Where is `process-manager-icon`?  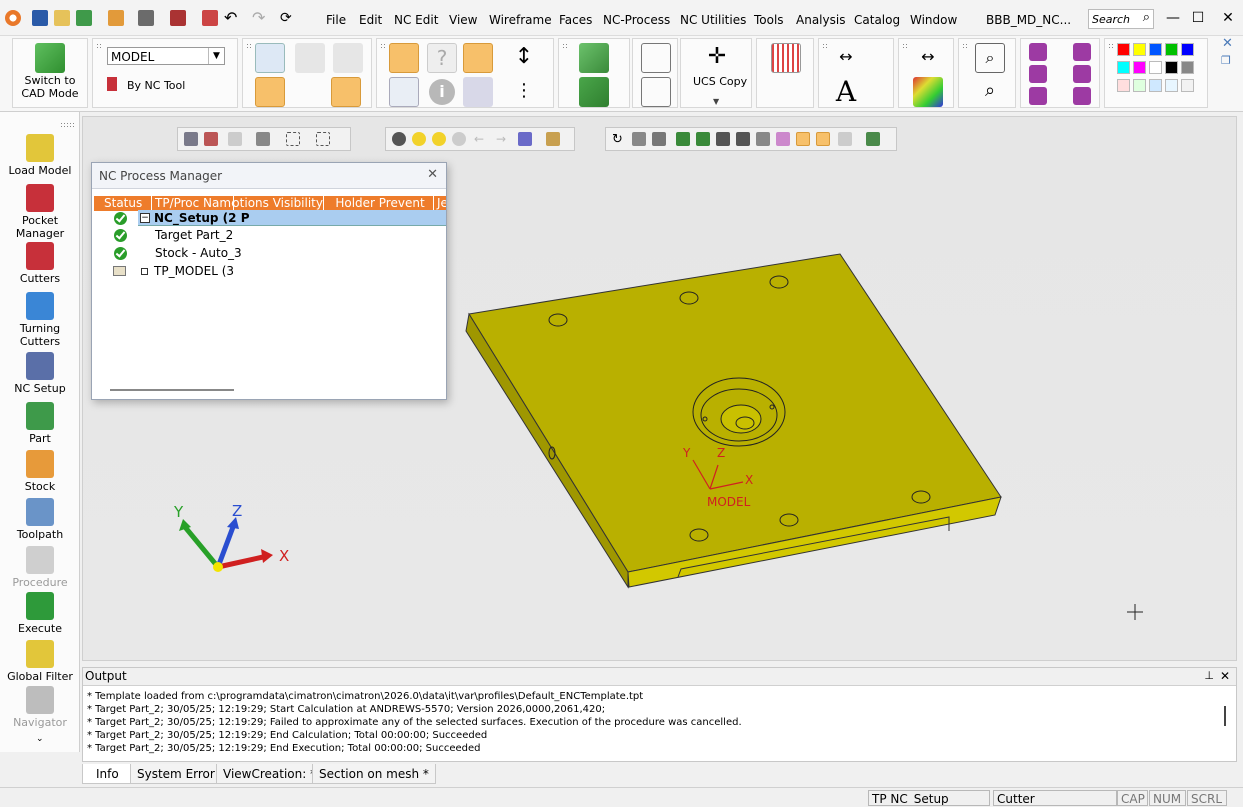 process-manager-icon is located at coordinates (404, 58).